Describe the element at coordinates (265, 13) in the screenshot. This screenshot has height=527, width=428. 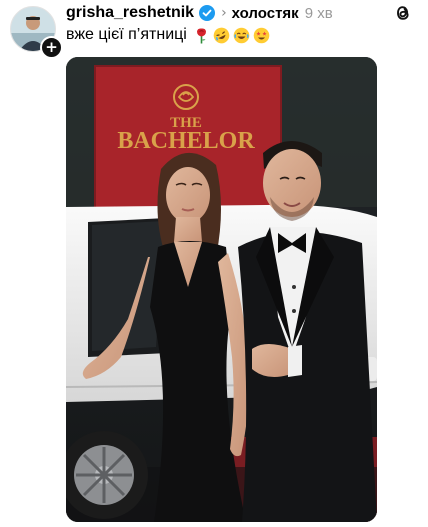
I see `topic-tag: холостяк` at that location.